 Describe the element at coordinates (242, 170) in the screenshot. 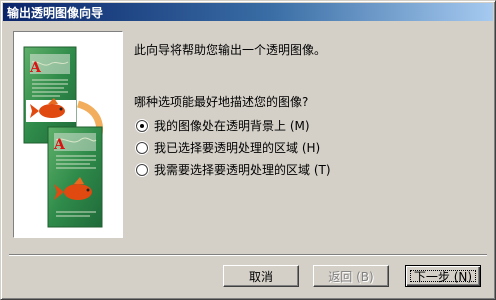

I see `option-label: 我需要选择要透明处理的区域 (T)` at that location.